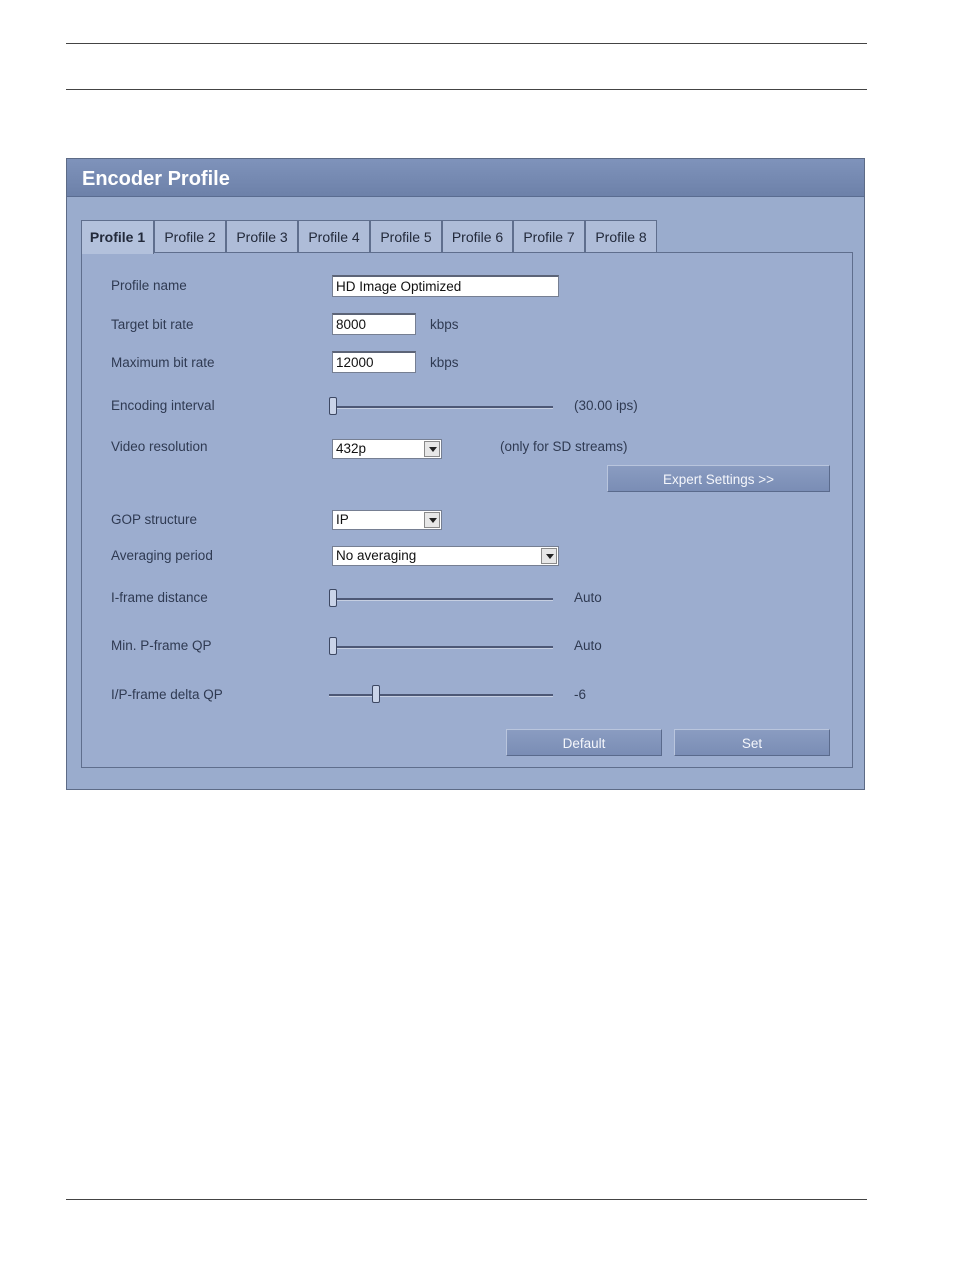  Describe the element at coordinates (161, 645) in the screenshot. I see `min-pframe-qp-label: Min. P-frame QP` at that location.